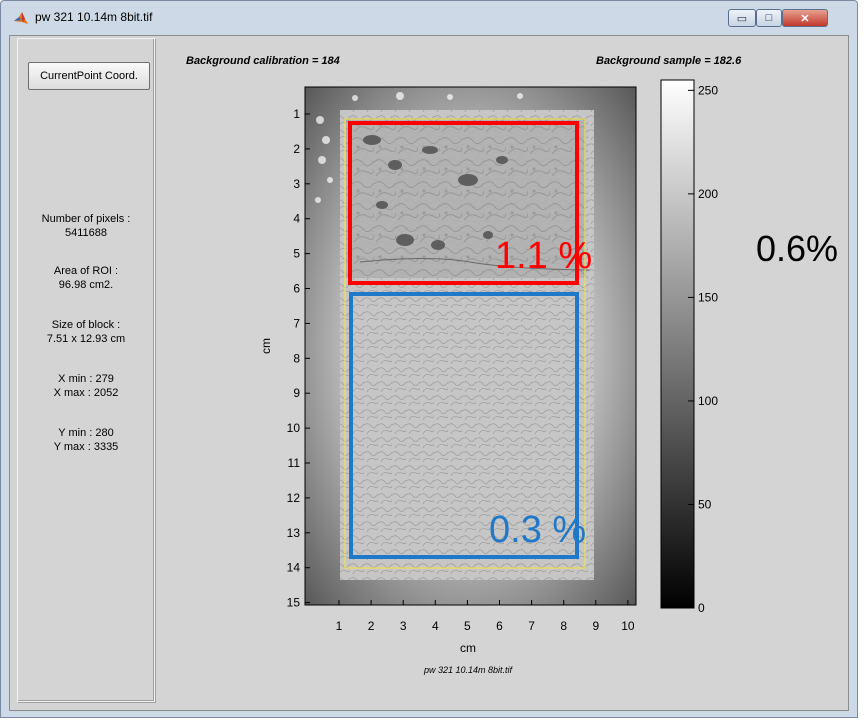 The width and height of the screenshot is (866, 721). I want to click on colorbar, so click(677, 344).